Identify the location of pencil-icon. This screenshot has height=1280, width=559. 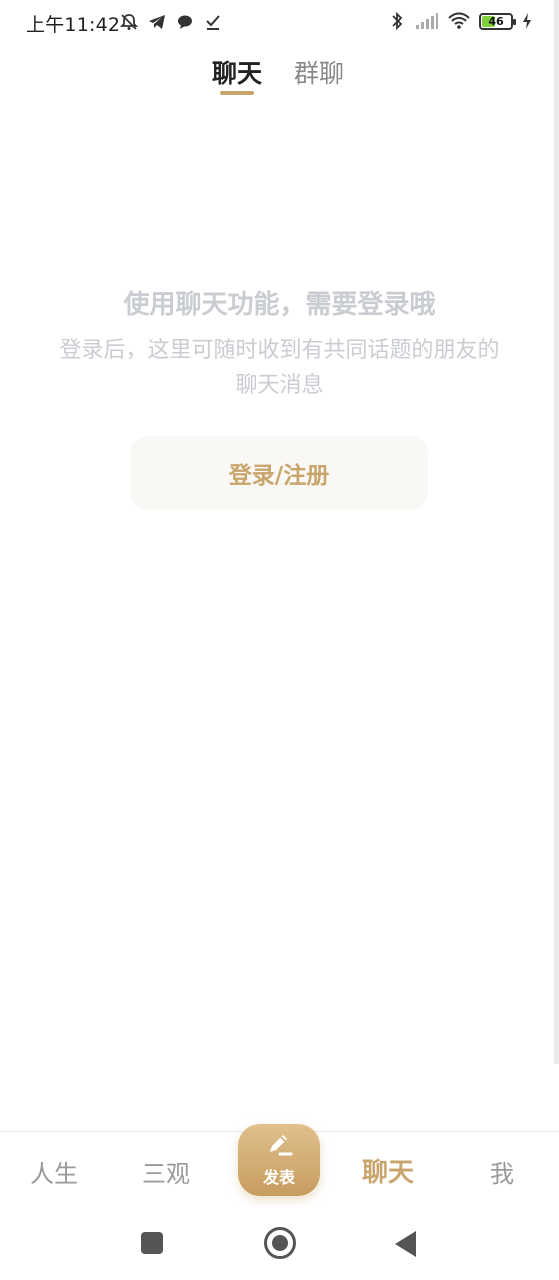
(279, 1147).